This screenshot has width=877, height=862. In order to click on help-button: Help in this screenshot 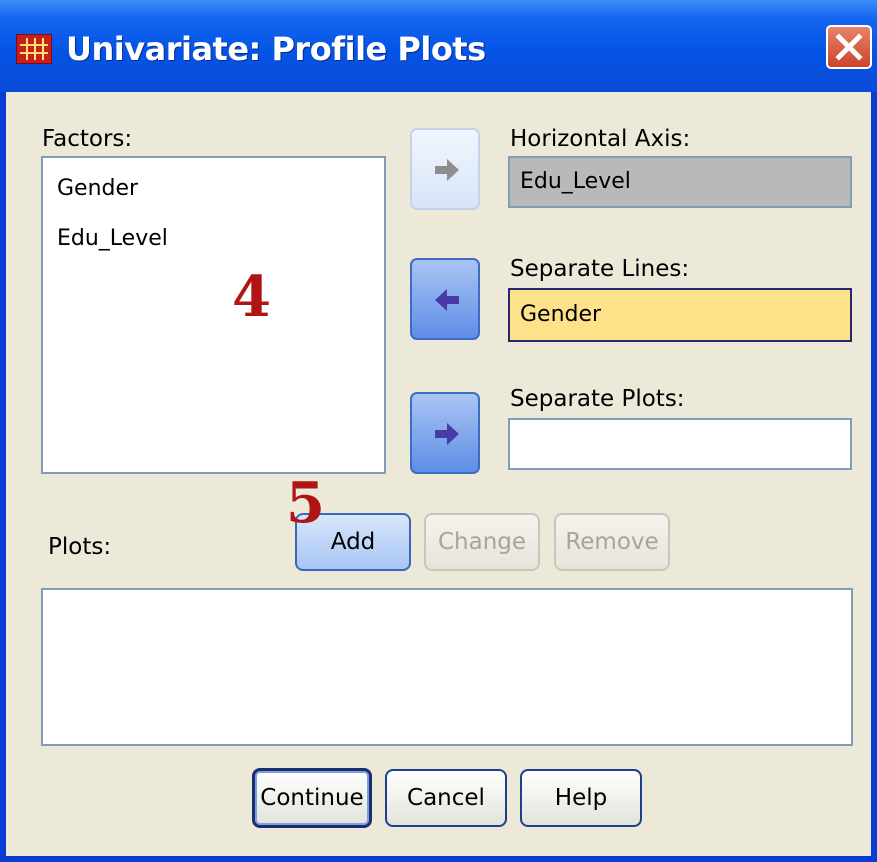, I will do `click(581, 798)`.